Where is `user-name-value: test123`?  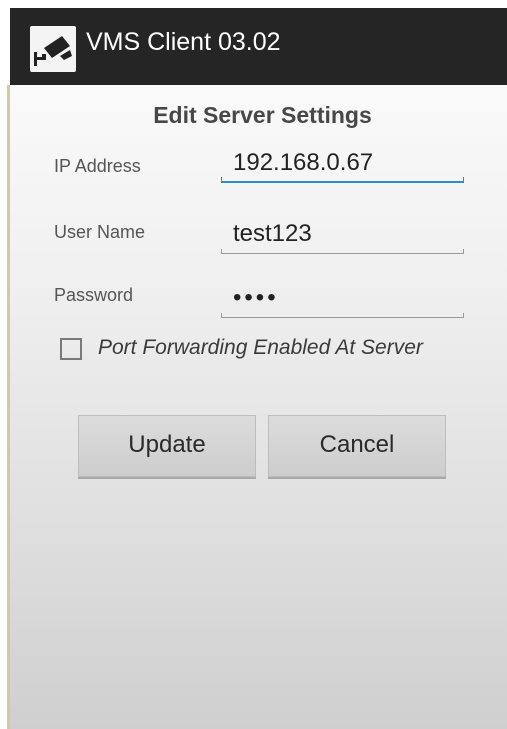
user-name-value: test123 is located at coordinates (272, 233).